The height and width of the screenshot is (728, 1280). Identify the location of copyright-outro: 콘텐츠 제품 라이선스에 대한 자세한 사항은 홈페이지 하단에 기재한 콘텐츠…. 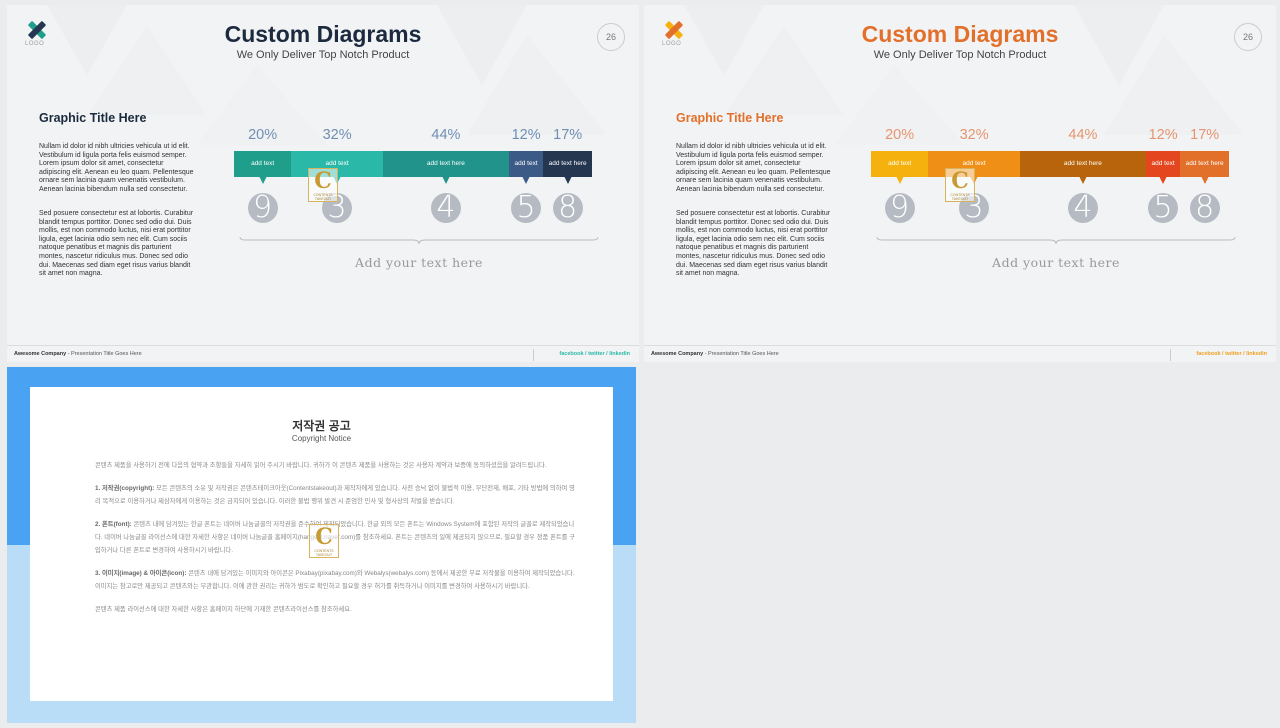
(223, 609).